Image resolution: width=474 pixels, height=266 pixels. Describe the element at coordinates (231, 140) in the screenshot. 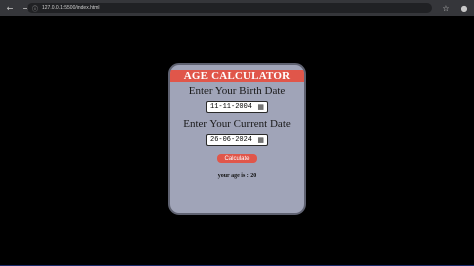

I see `current-date-value: 26-06-2024` at that location.